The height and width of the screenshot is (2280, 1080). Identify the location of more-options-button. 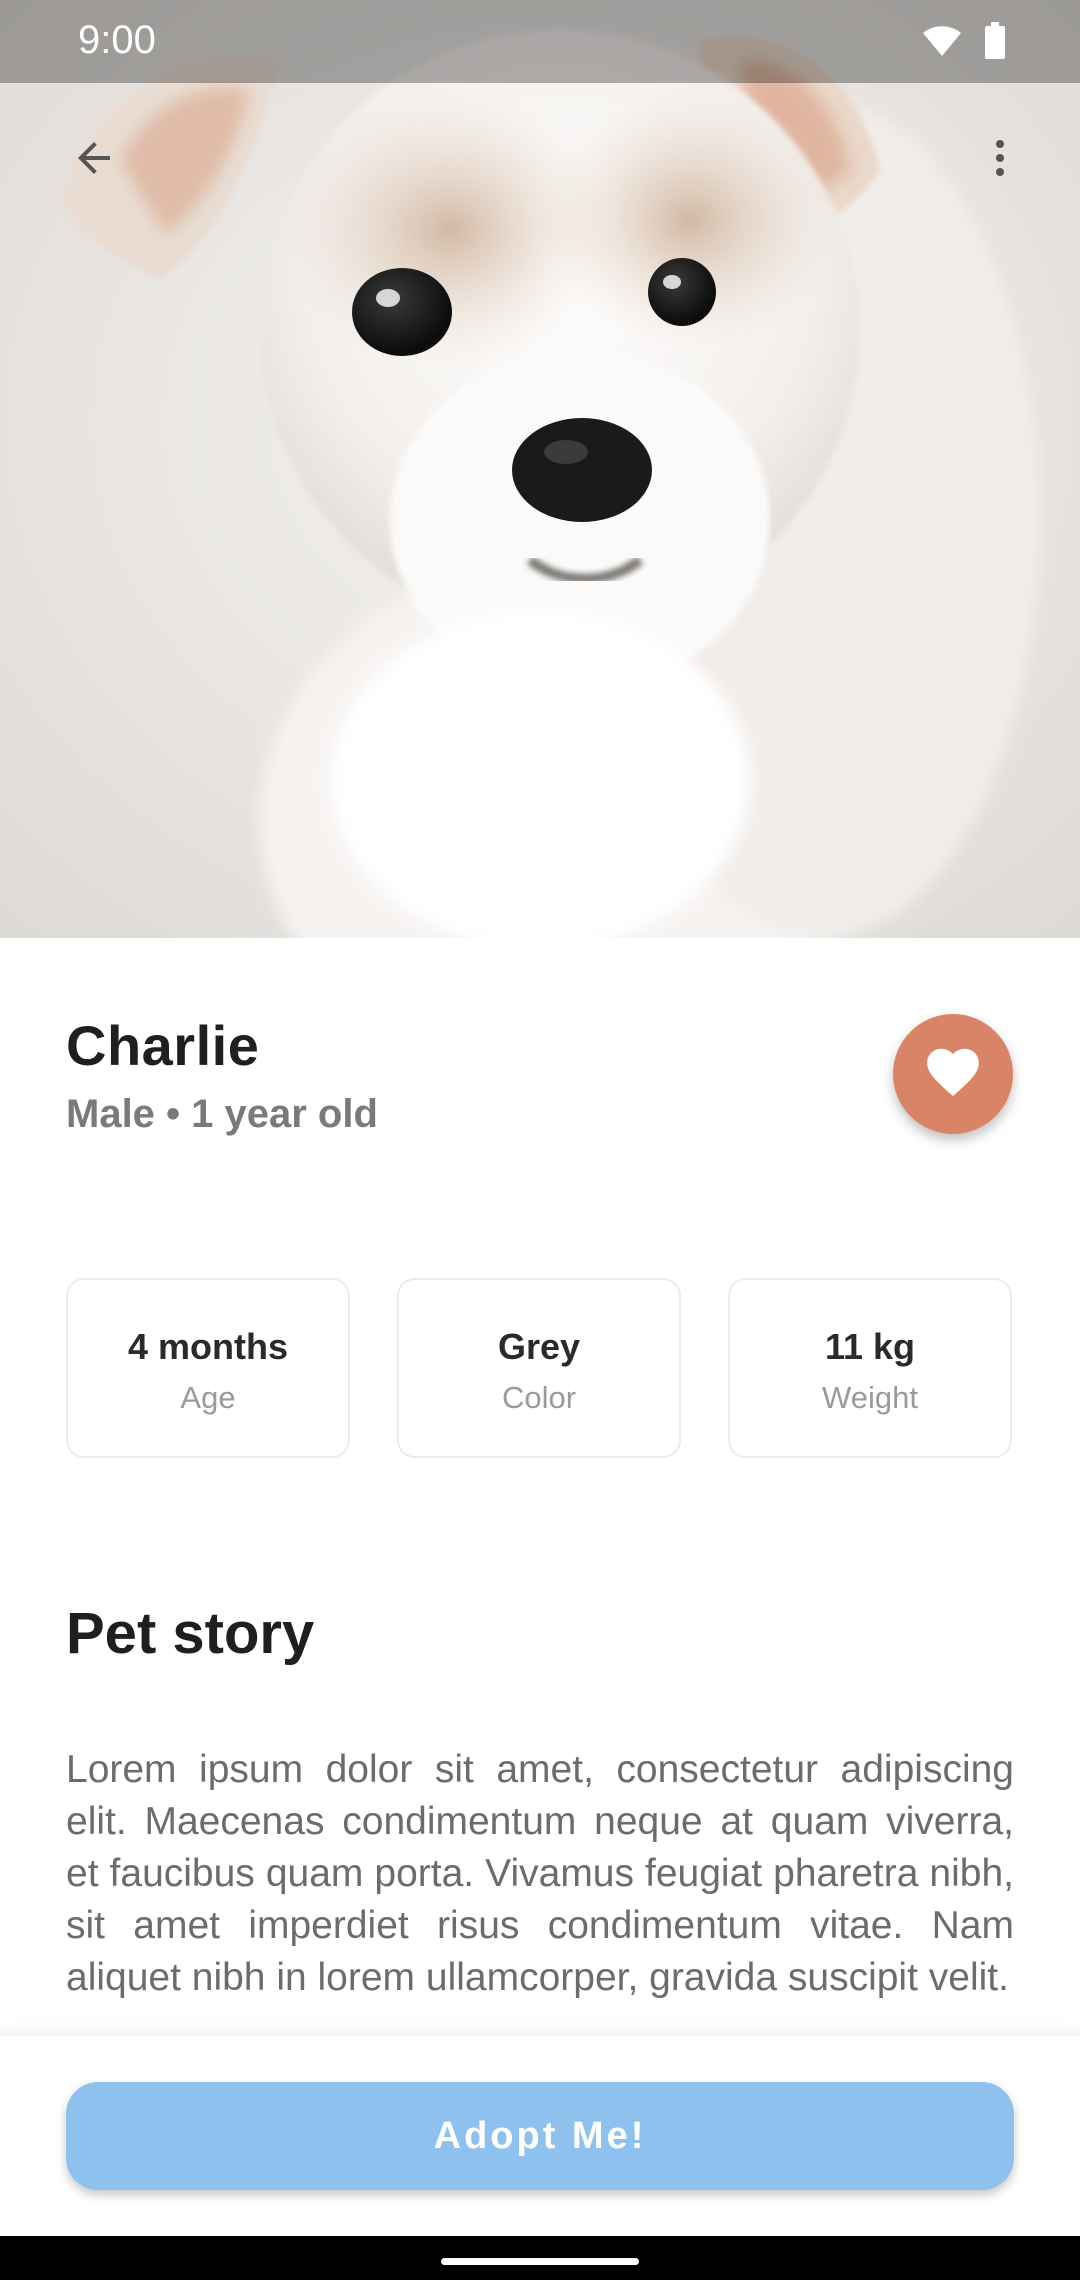
(1000, 160).